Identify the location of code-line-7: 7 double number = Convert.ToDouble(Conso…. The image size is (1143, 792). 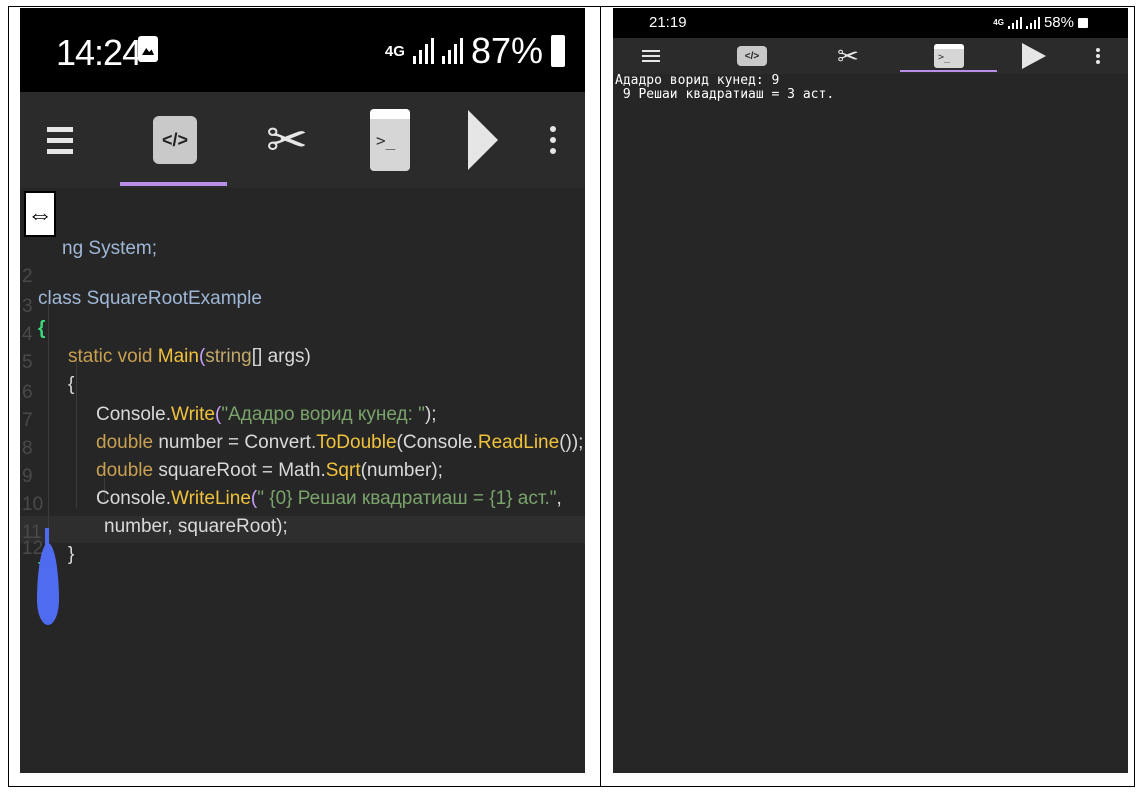
(303, 431).